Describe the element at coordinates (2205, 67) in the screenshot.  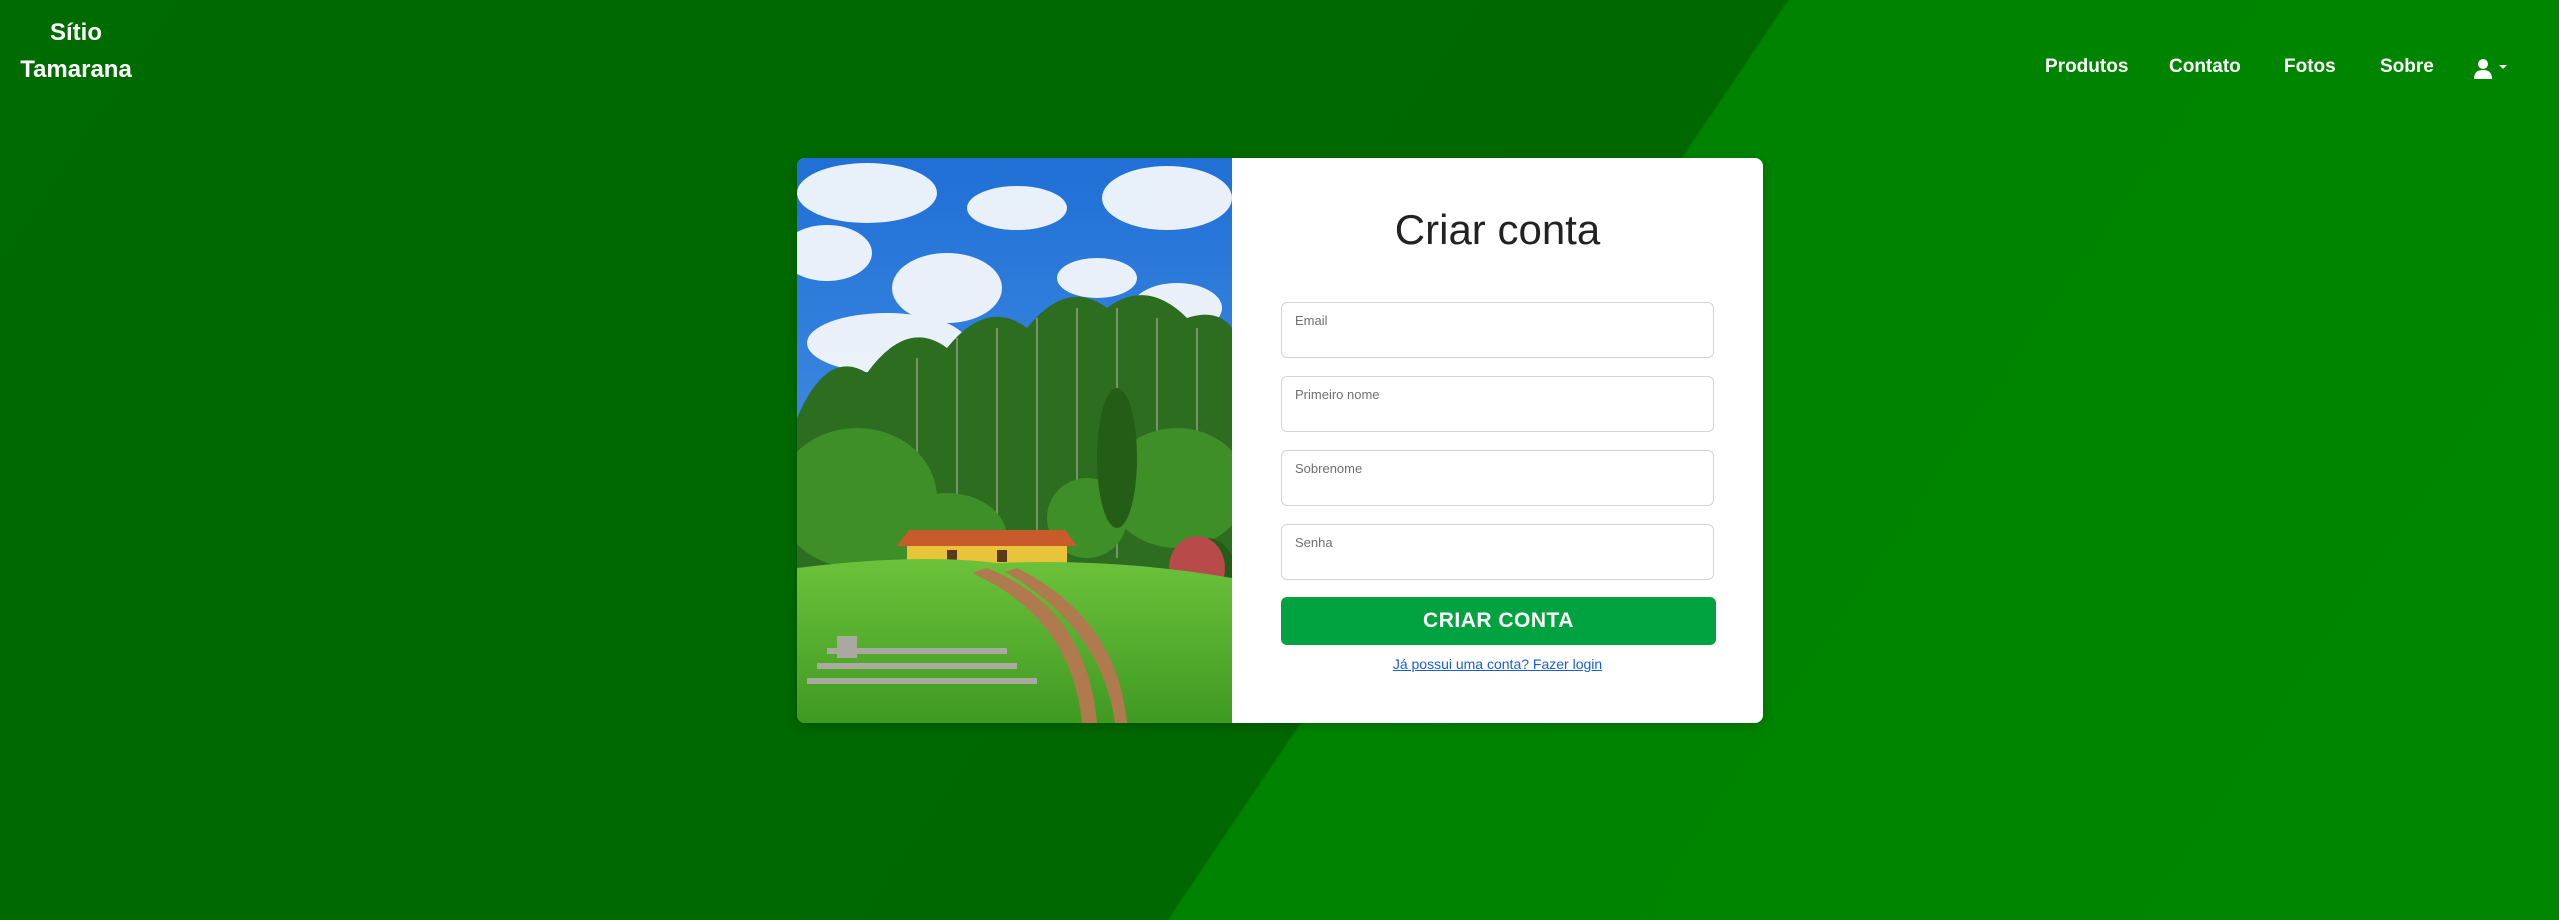
I see `nav-contato: Contato` at that location.